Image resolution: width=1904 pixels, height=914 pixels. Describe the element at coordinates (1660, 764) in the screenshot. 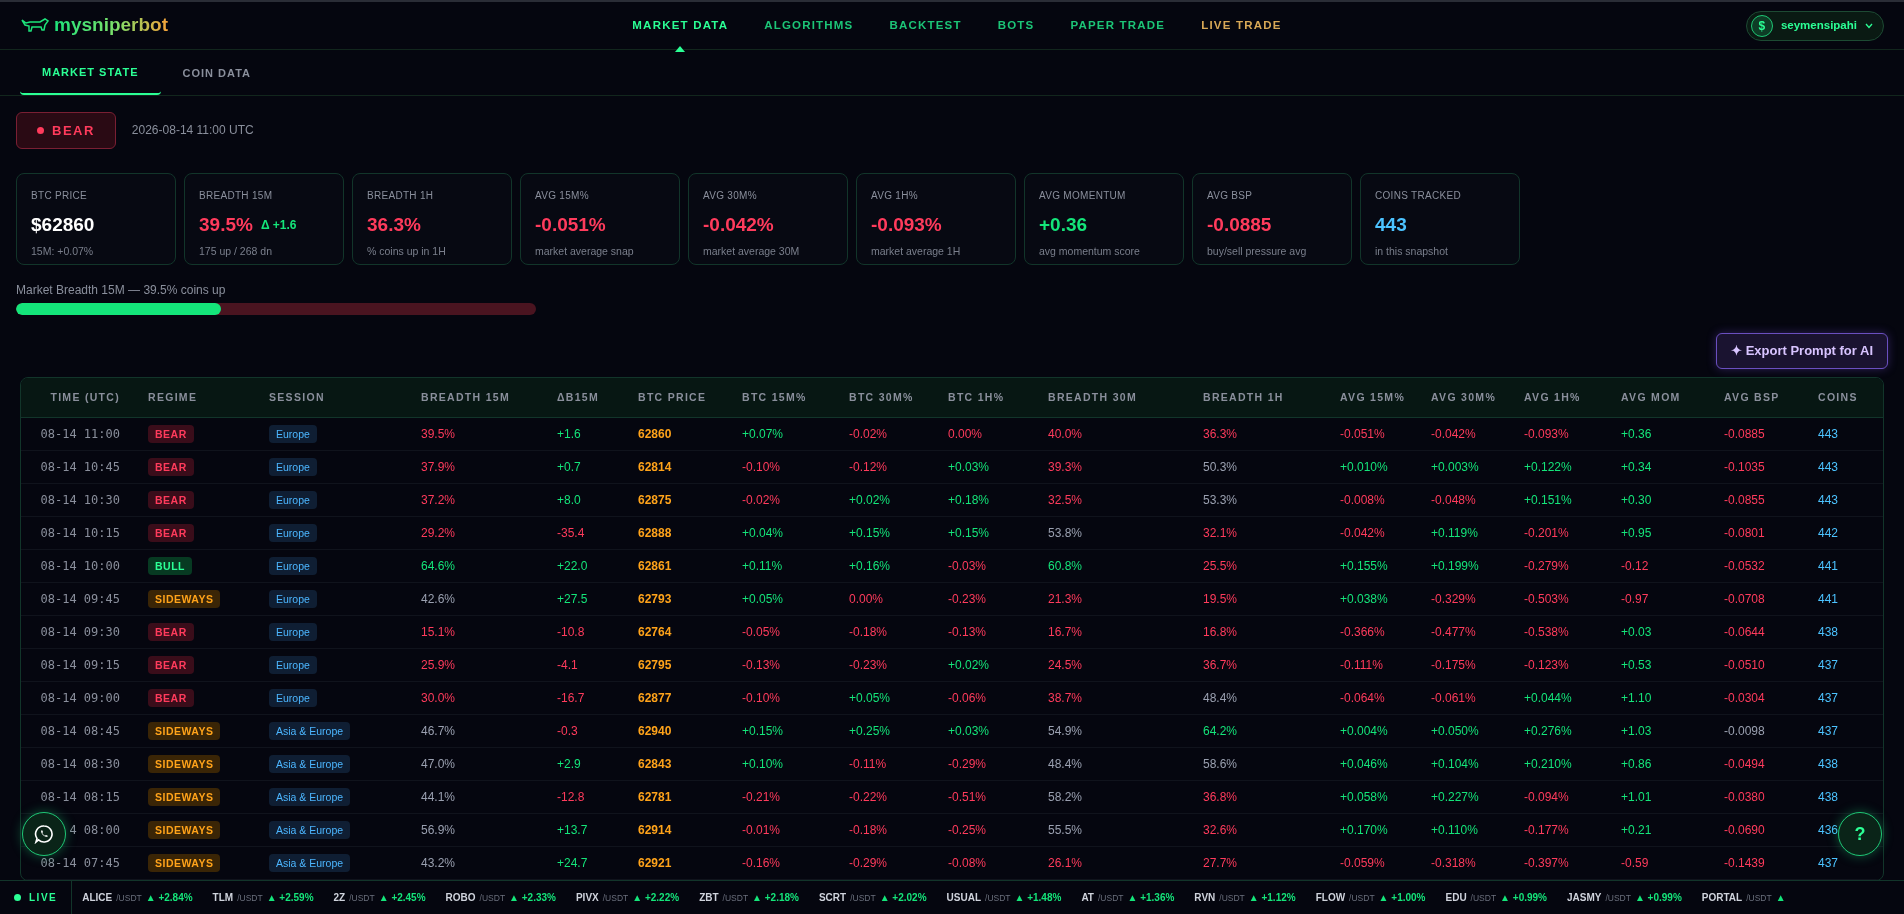

I see `table-cell: +0.86` at that location.